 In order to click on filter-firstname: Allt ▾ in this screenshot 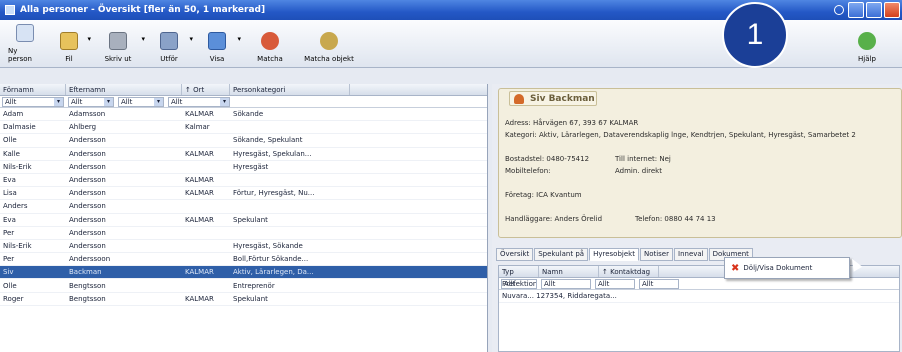, I will do `click(33, 102)`.